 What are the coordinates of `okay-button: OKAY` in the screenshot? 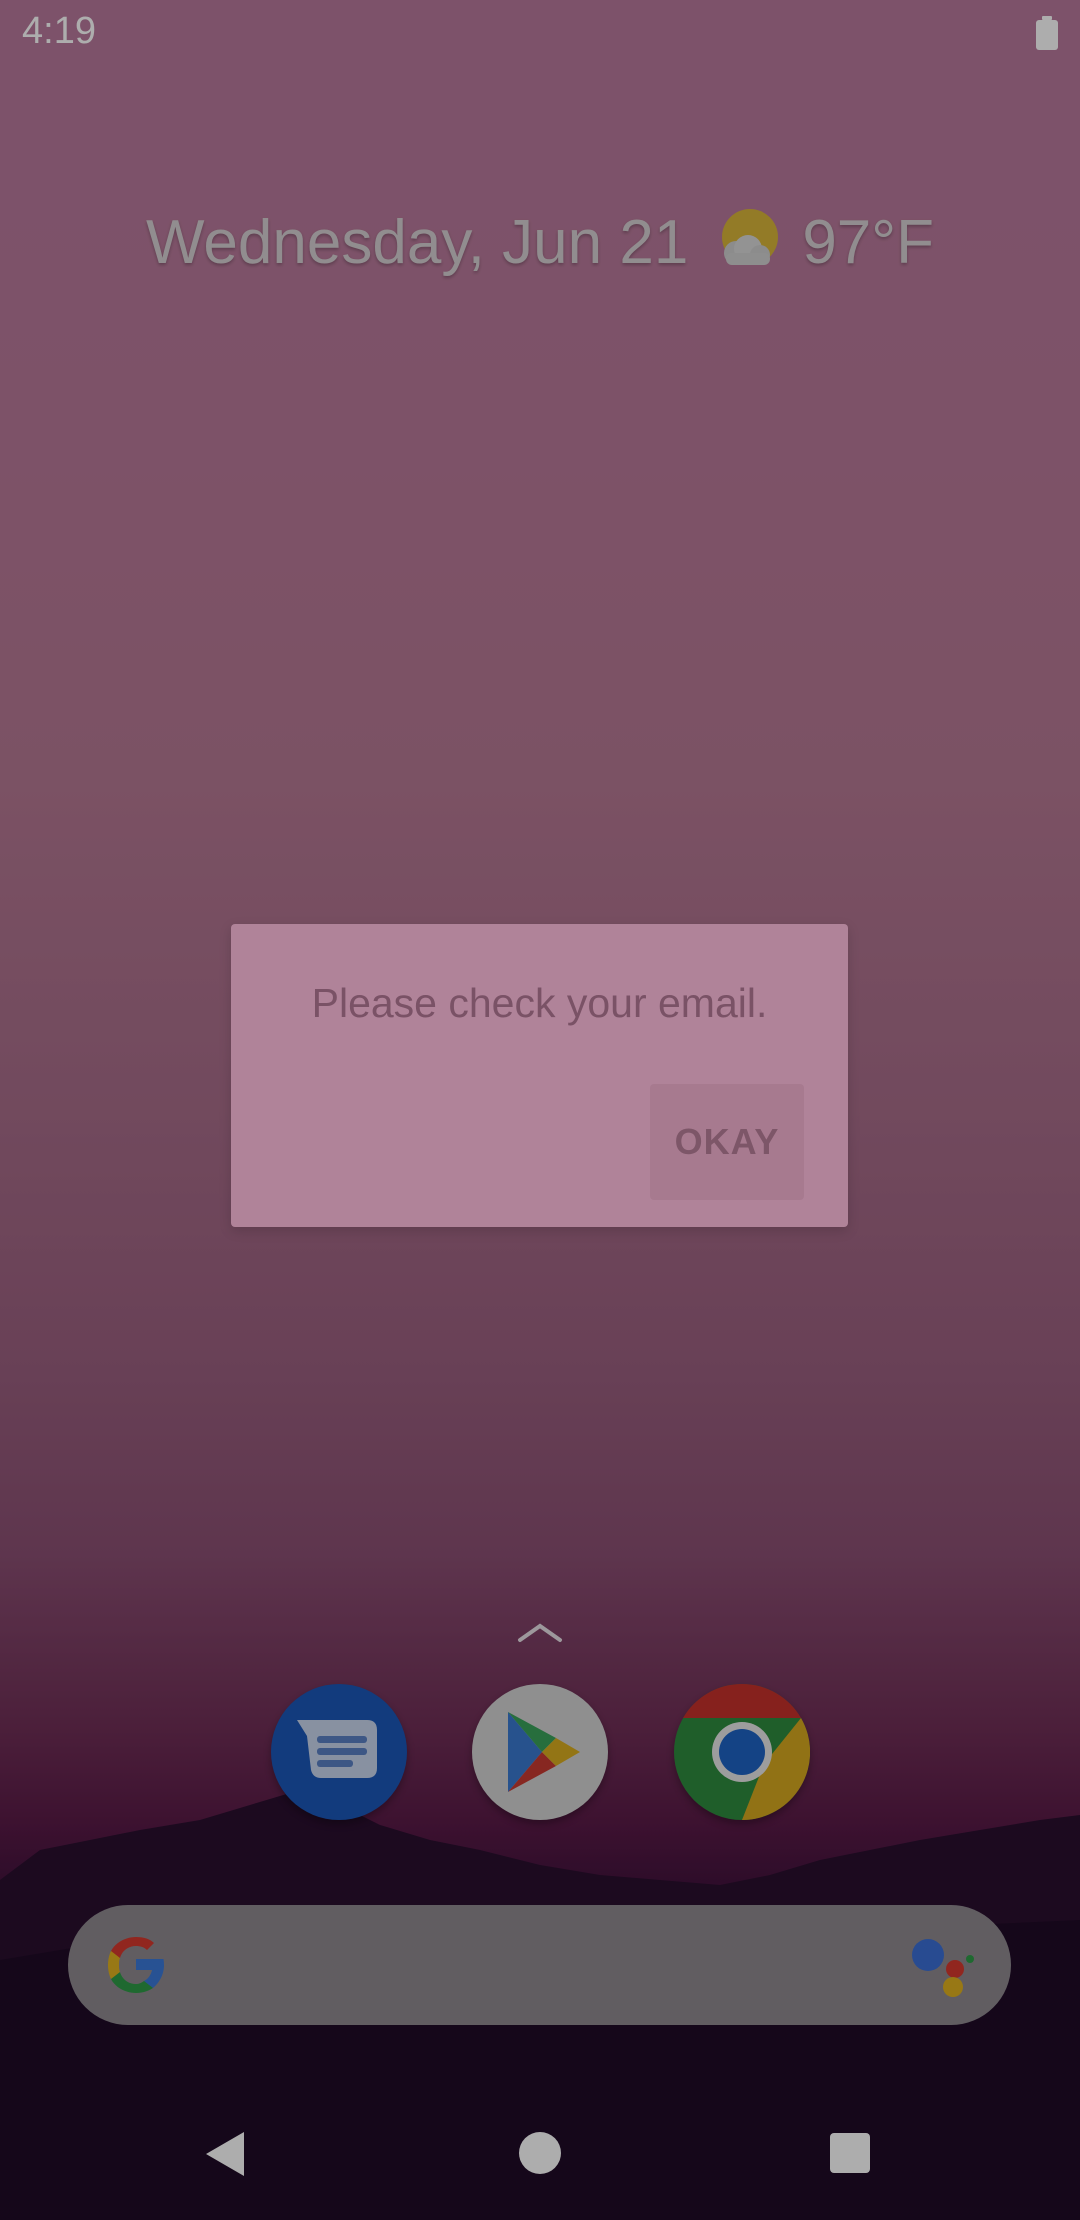 It's located at (727, 1142).